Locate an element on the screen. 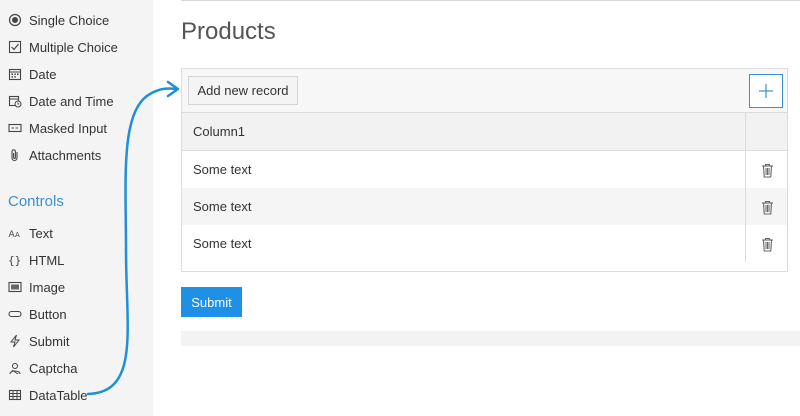  sidebar-item-multiple-choice: Multiple Choice is located at coordinates (63, 47).